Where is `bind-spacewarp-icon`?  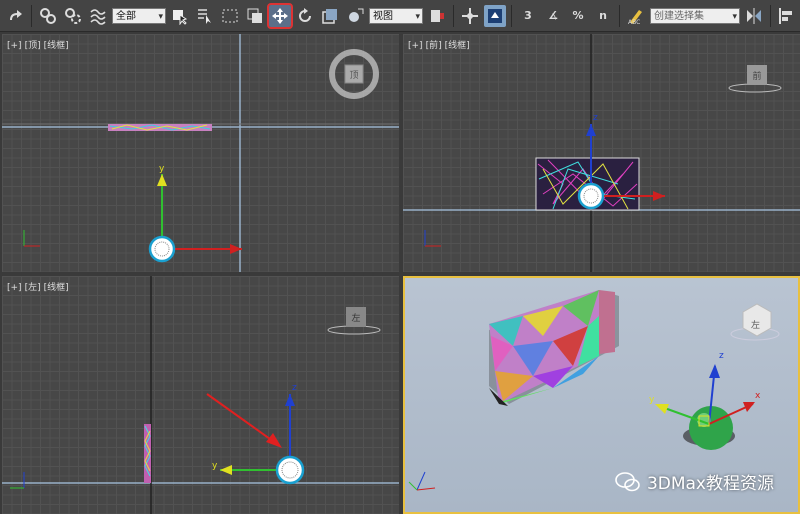 bind-spacewarp-icon is located at coordinates (98, 16).